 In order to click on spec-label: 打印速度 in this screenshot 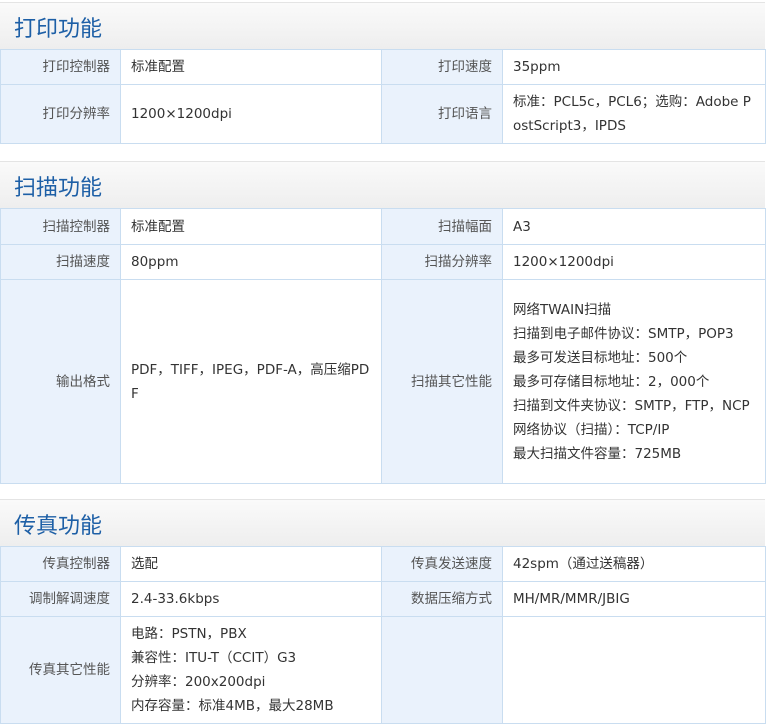, I will do `click(442, 67)`.